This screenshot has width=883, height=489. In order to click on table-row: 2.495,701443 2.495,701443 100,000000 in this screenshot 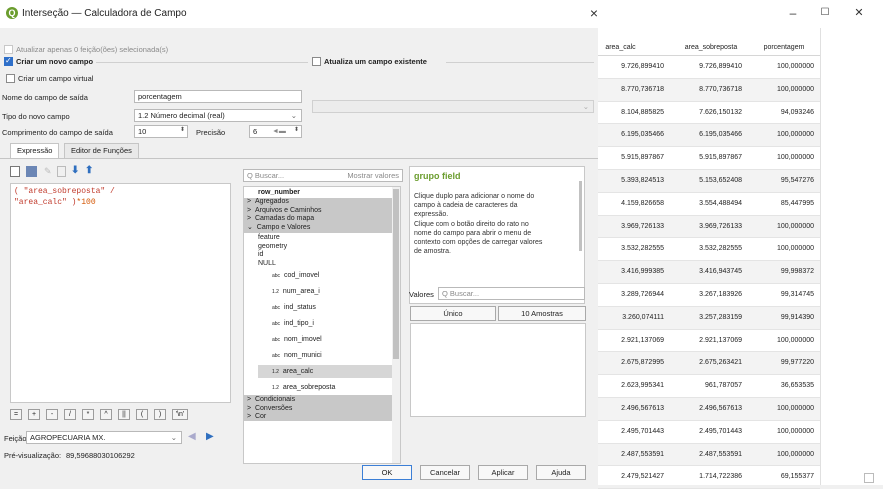, I will do `click(709, 432)`.